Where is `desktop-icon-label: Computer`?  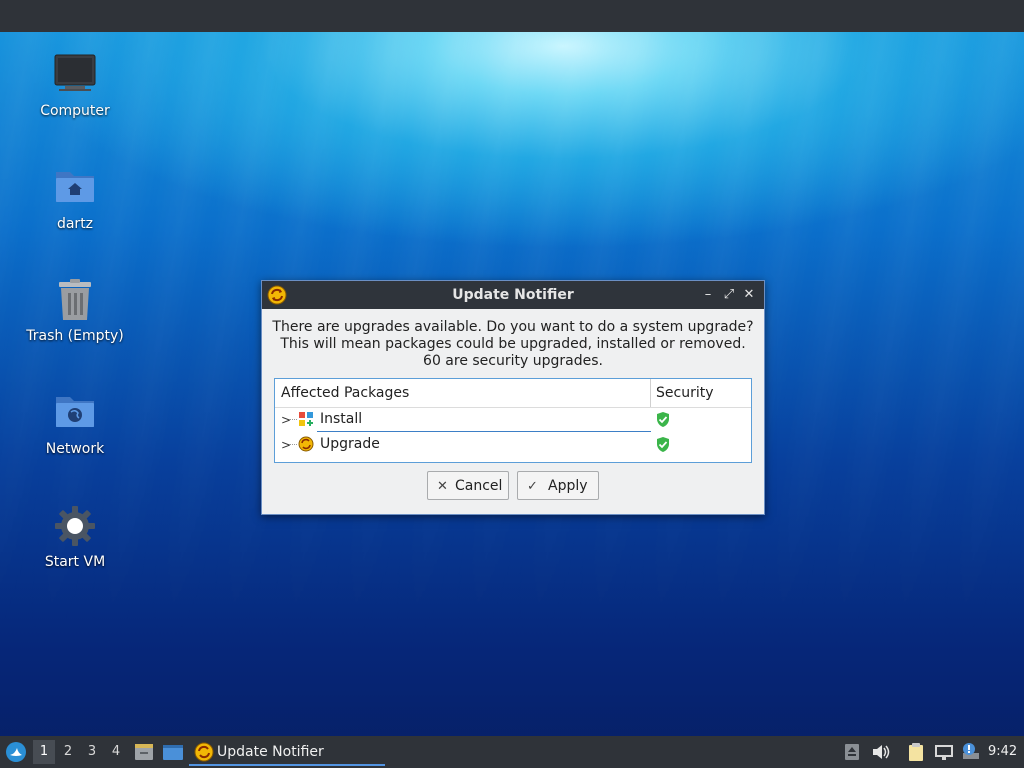
desktop-icon-label: Computer is located at coordinates (75, 111).